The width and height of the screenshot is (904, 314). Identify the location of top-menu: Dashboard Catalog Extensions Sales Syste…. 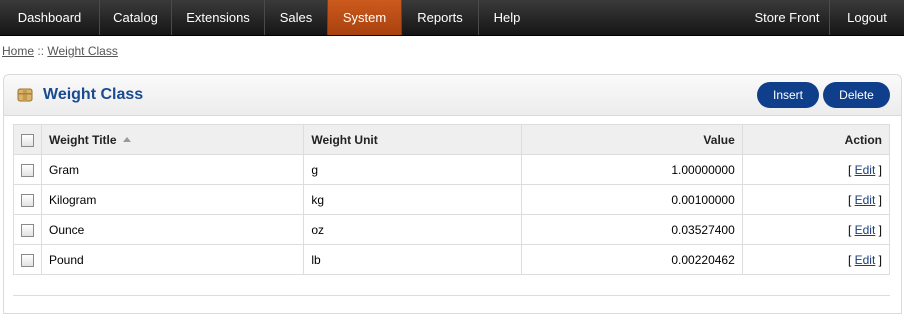
(452, 18).